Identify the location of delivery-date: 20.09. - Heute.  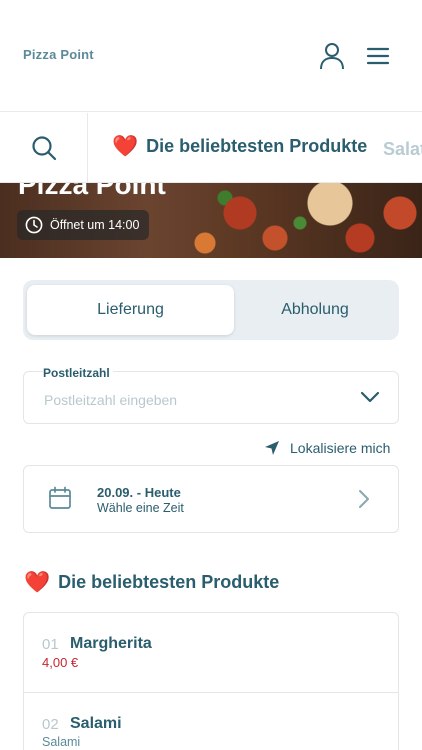
(139, 492).